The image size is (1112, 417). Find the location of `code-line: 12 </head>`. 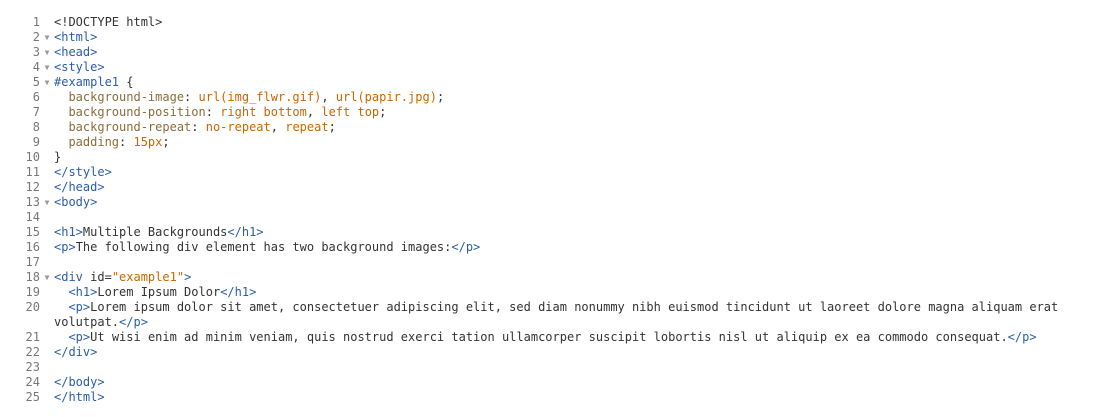

code-line: 12 </head> is located at coordinates (556, 187).